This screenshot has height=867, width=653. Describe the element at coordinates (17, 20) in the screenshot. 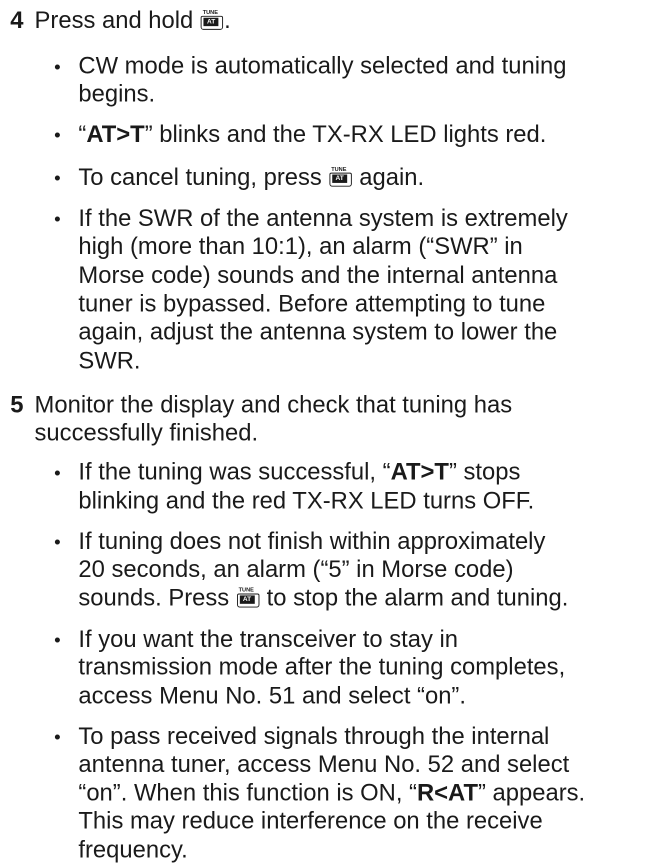

I see `step-number: 4` at that location.